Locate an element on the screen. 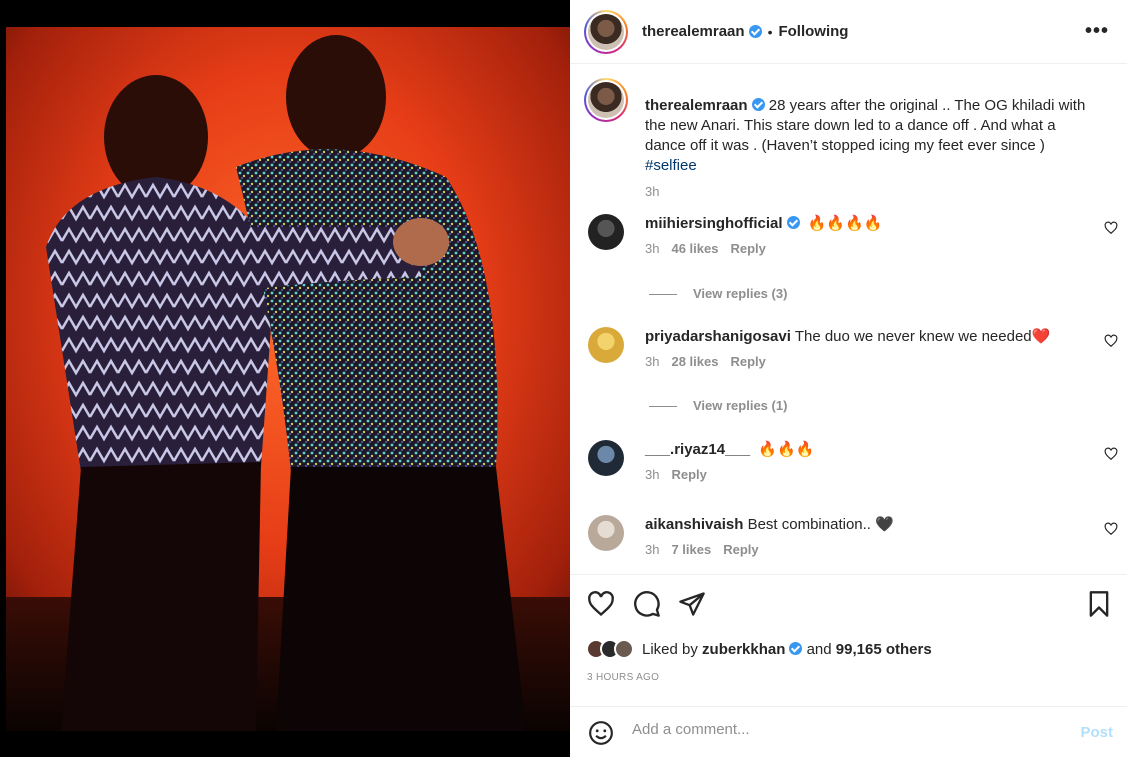  comment-likes: 7 likes is located at coordinates (691, 549).